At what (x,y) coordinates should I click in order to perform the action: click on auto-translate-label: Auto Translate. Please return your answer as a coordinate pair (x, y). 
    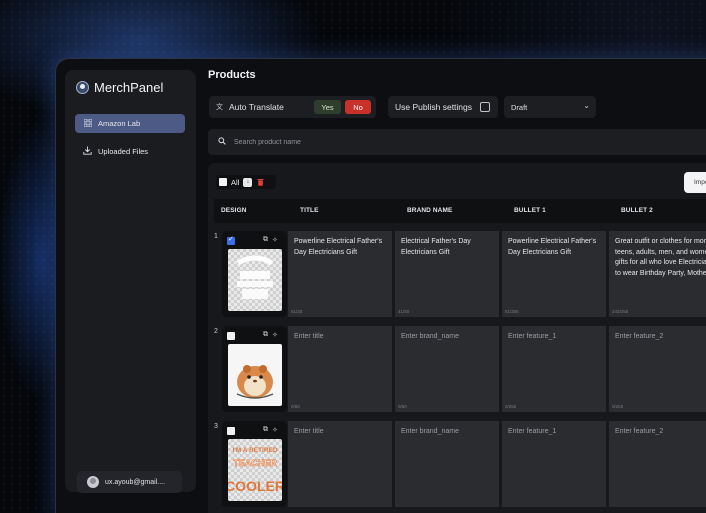
    Looking at the image, I should click on (256, 107).